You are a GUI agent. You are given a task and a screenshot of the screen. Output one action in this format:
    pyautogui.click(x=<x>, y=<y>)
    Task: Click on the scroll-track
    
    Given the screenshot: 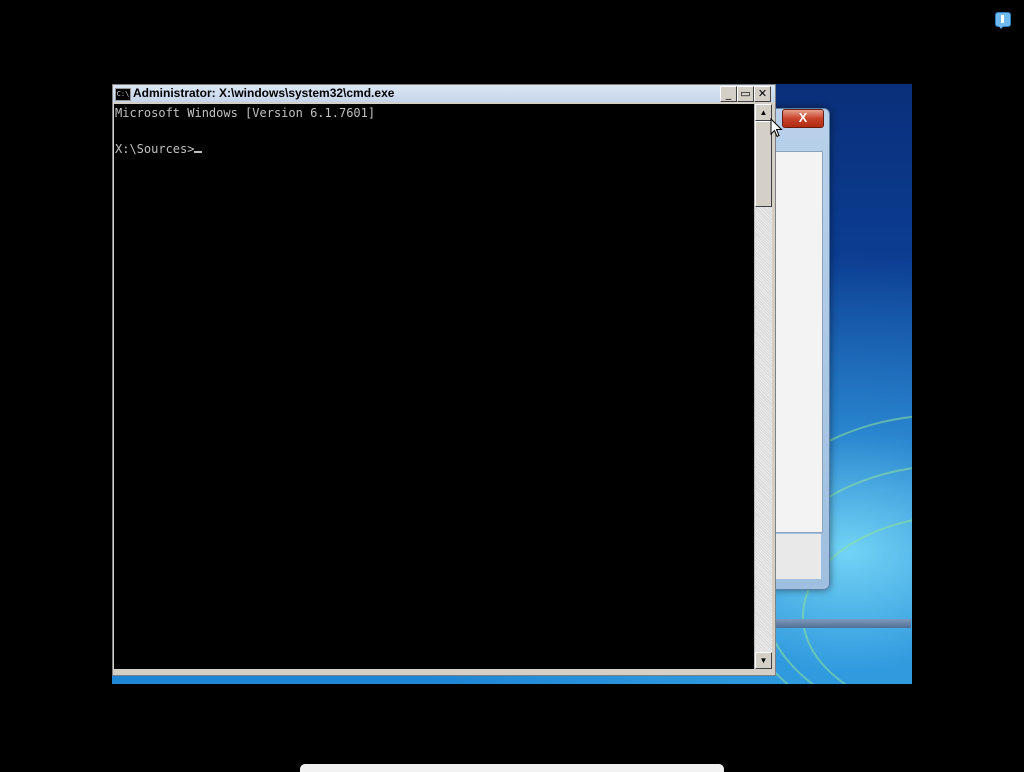 What is the action you would take?
    pyautogui.click(x=763, y=428)
    